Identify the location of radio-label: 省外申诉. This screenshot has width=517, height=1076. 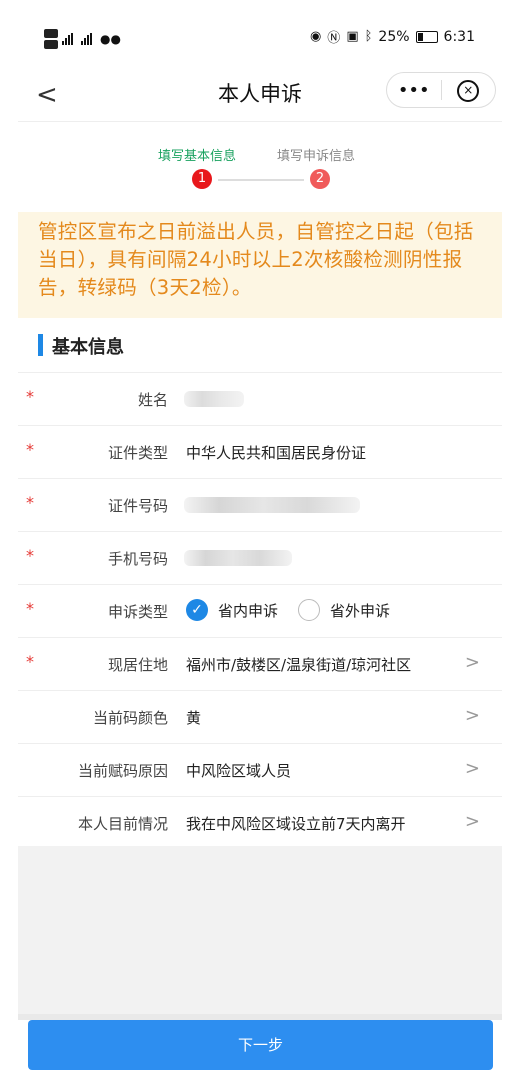
(360, 610).